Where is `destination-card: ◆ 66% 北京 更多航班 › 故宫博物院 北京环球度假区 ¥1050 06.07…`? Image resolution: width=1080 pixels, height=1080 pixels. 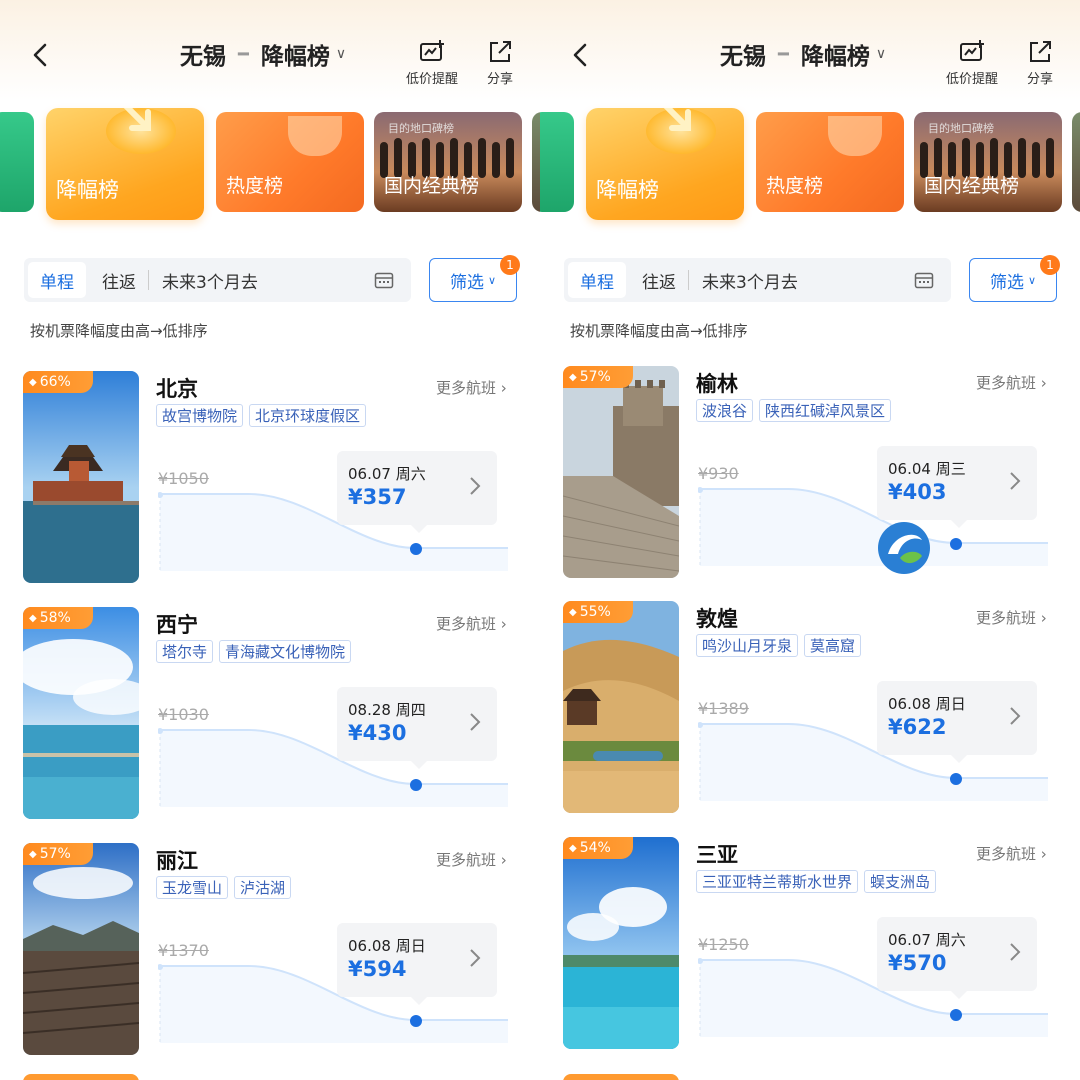
destination-card: ◆ 66% 北京 更多航班 › 故宫博物院 北京环球度假区 ¥1050 06.07… is located at coordinates (270, 479).